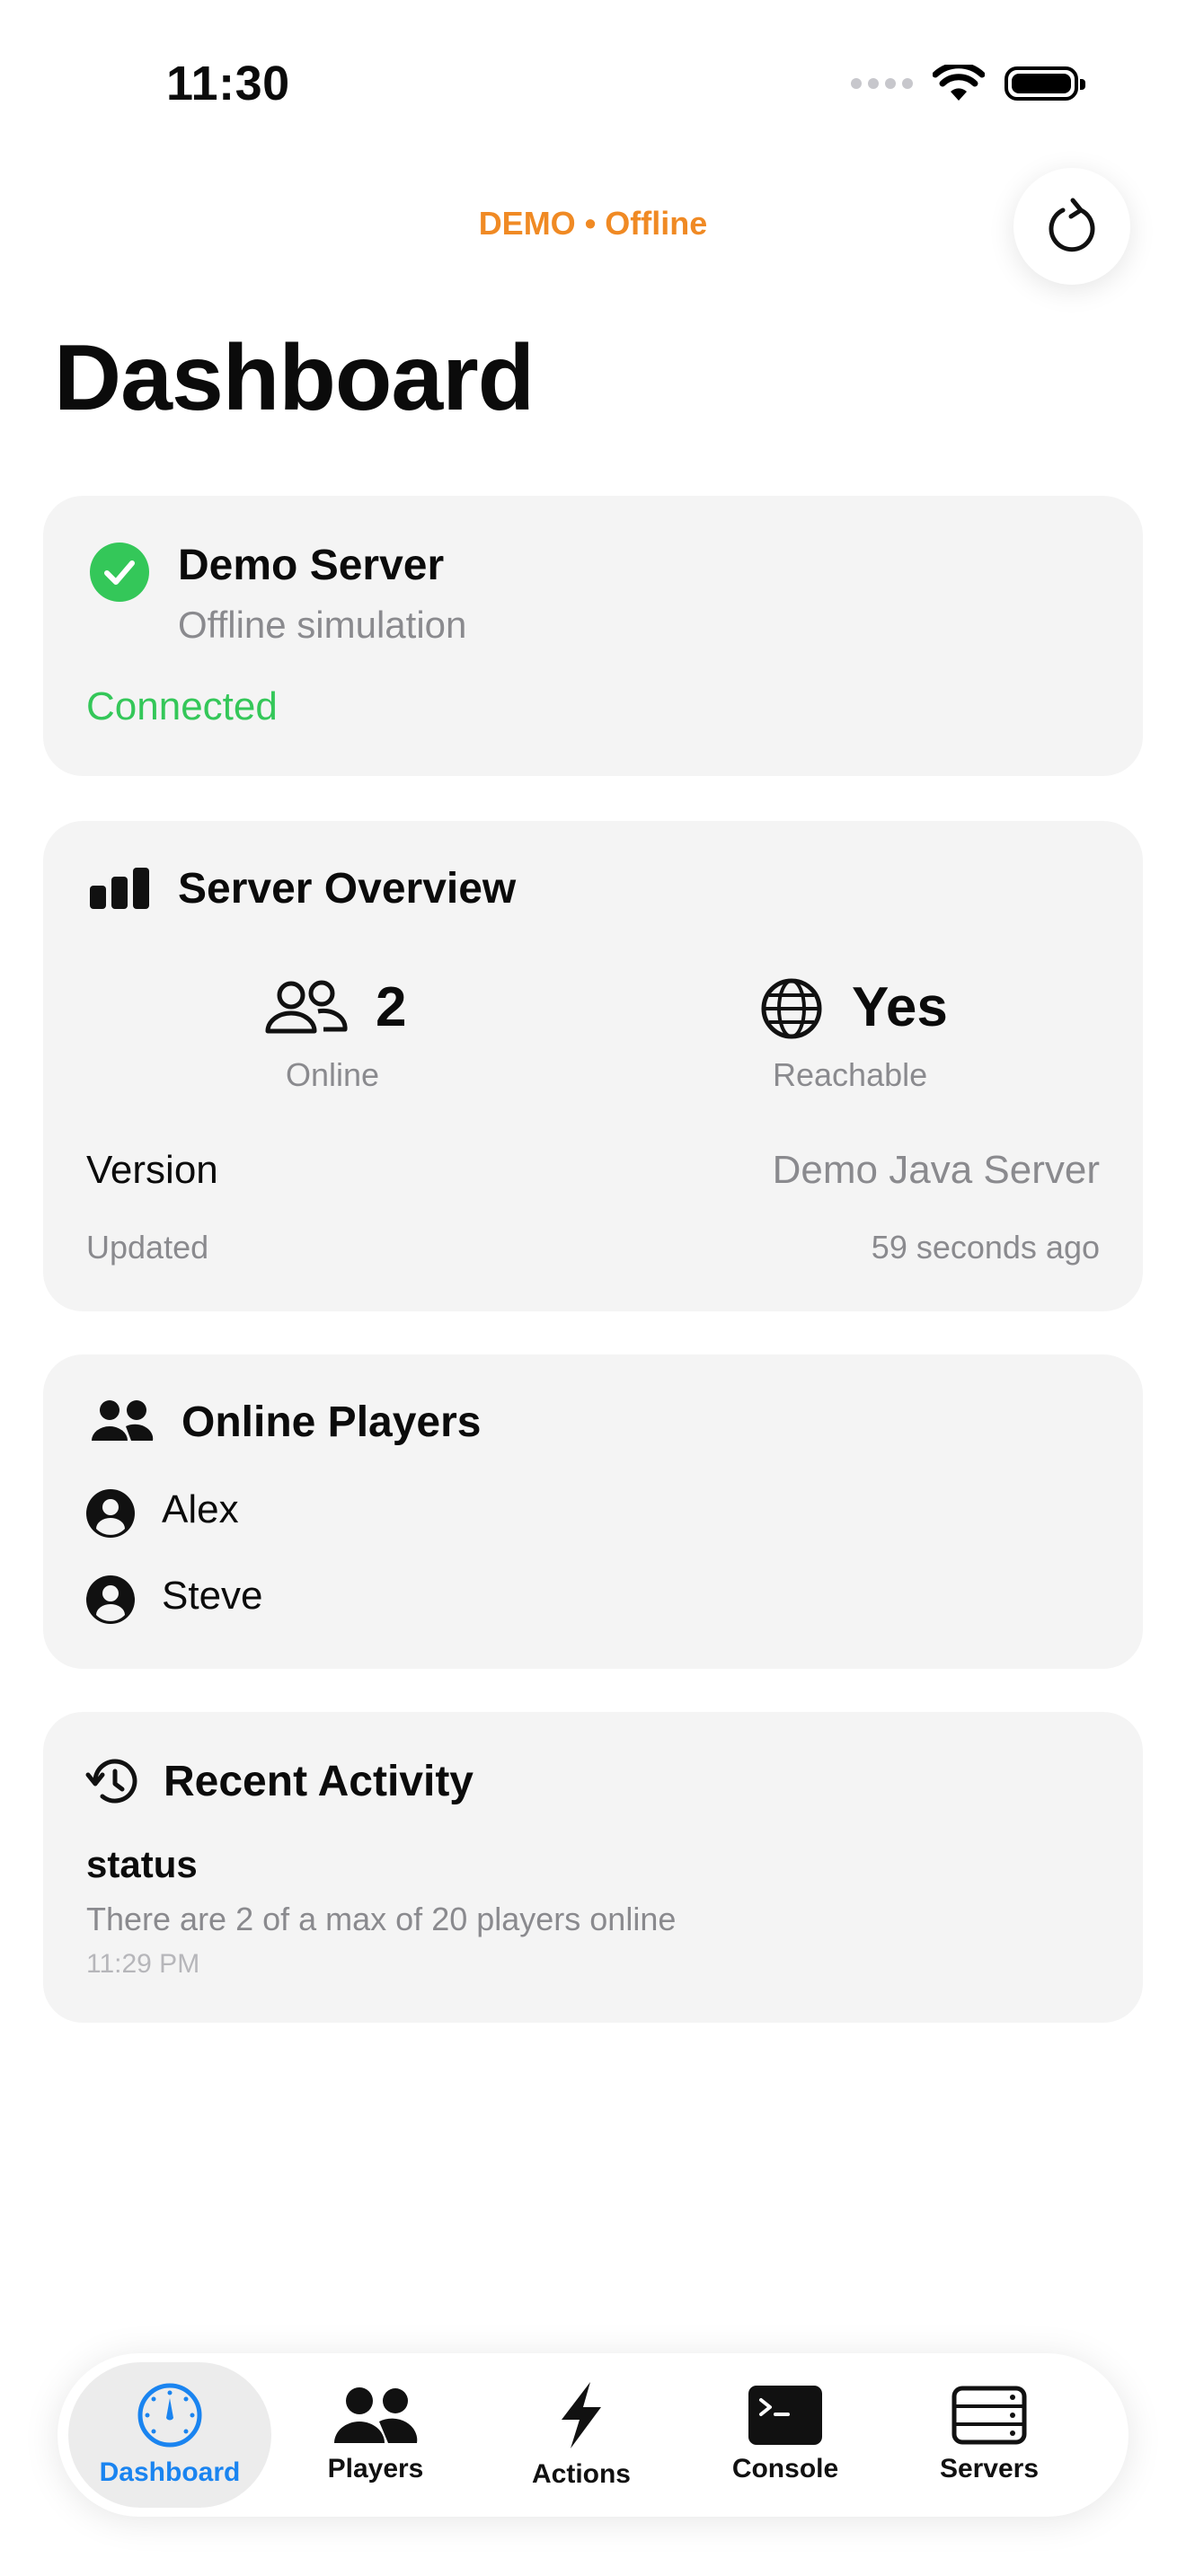  Describe the element at coordinates (900, 1007) in the screenshot. I see `reachable-value: Yes` at that location.